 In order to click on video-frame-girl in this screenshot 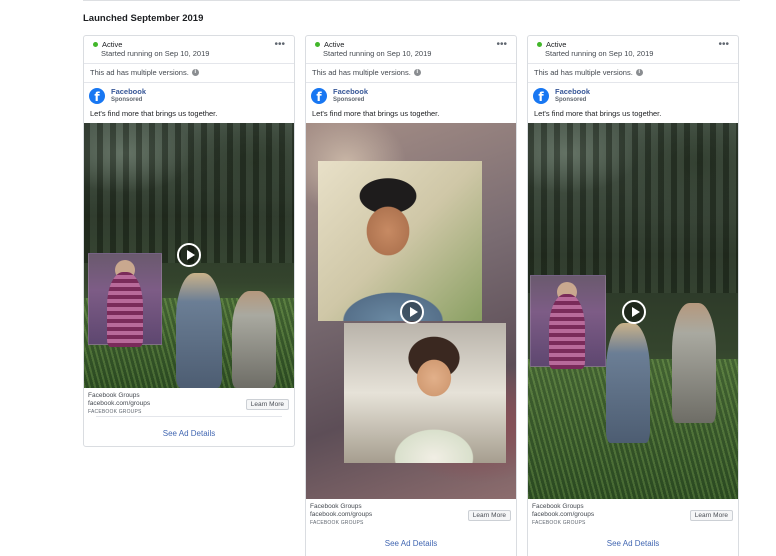, I will do `click(425, 393)`.